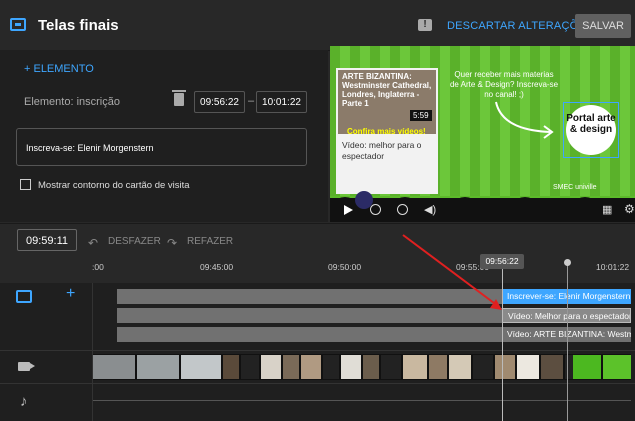 This screenshot has width=635, height=421. What do you see at coordinates (386, 131) in the screenshot?
I see `video-card-badge: Confira mais vídeos!` at bounding box center [386, 131].